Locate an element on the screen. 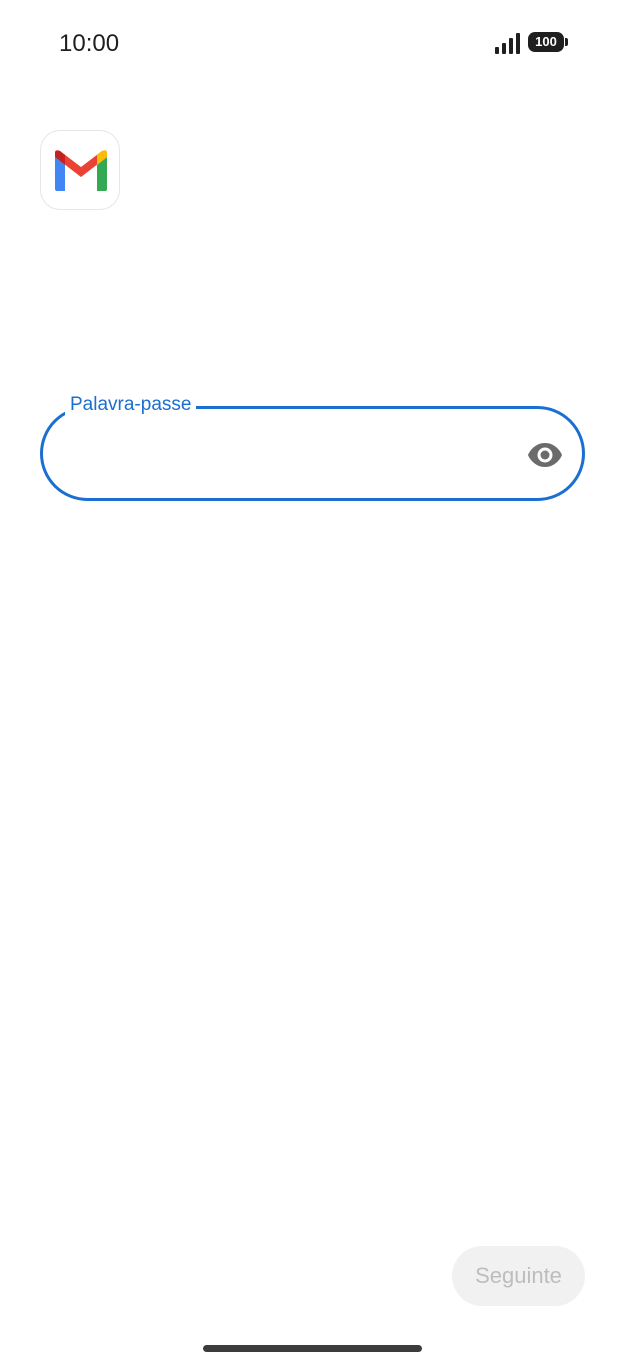  battery-level: 100 is located at coordinates (546, 42).